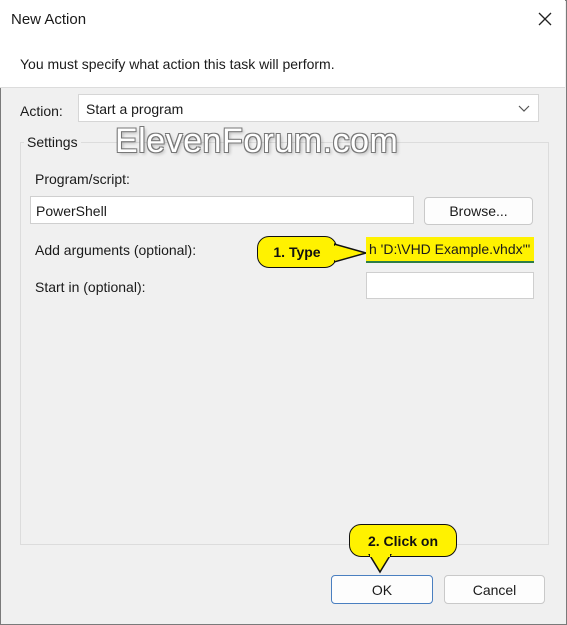 Image resolution: width=567 pixels, height=625 pixels. I want to click on callout-pointer-down, so click(380, 564).